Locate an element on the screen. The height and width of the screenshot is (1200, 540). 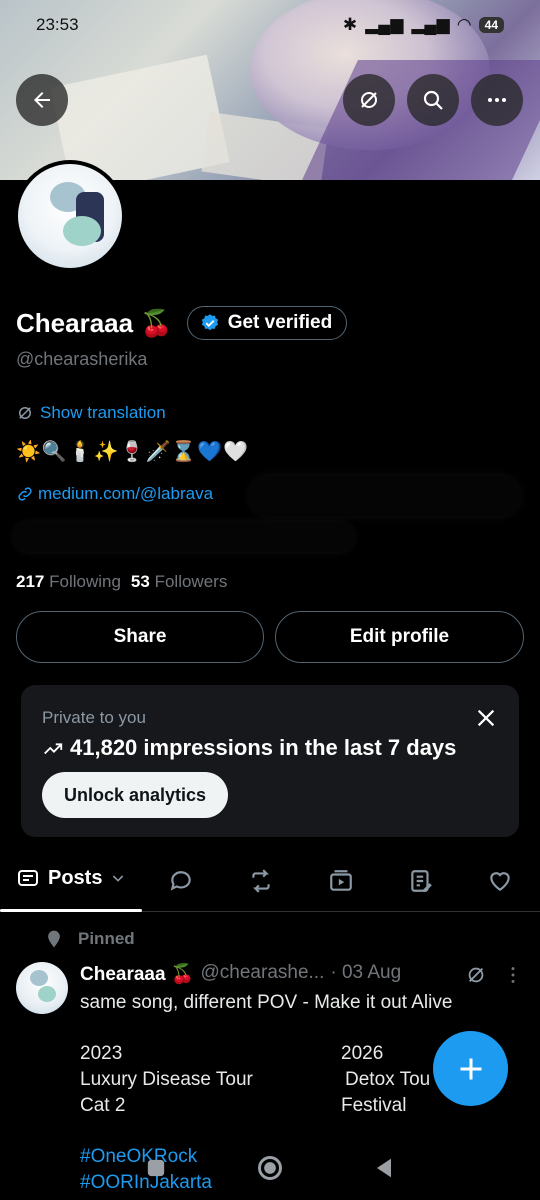
impressions-row: 41,820 impressions in the last 7 days is located at coordinates (249, 748).